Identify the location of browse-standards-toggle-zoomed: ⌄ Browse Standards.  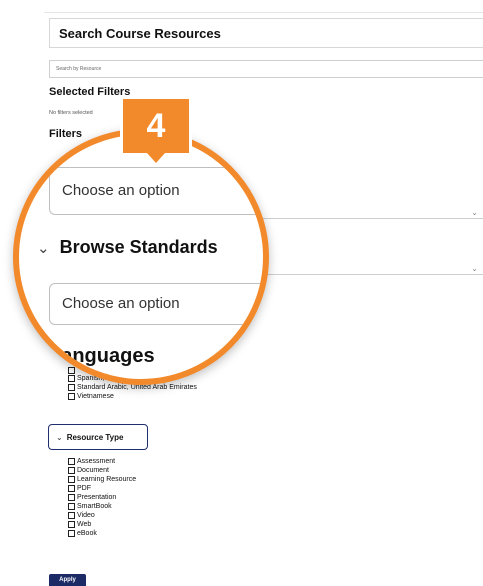
(127, 247).